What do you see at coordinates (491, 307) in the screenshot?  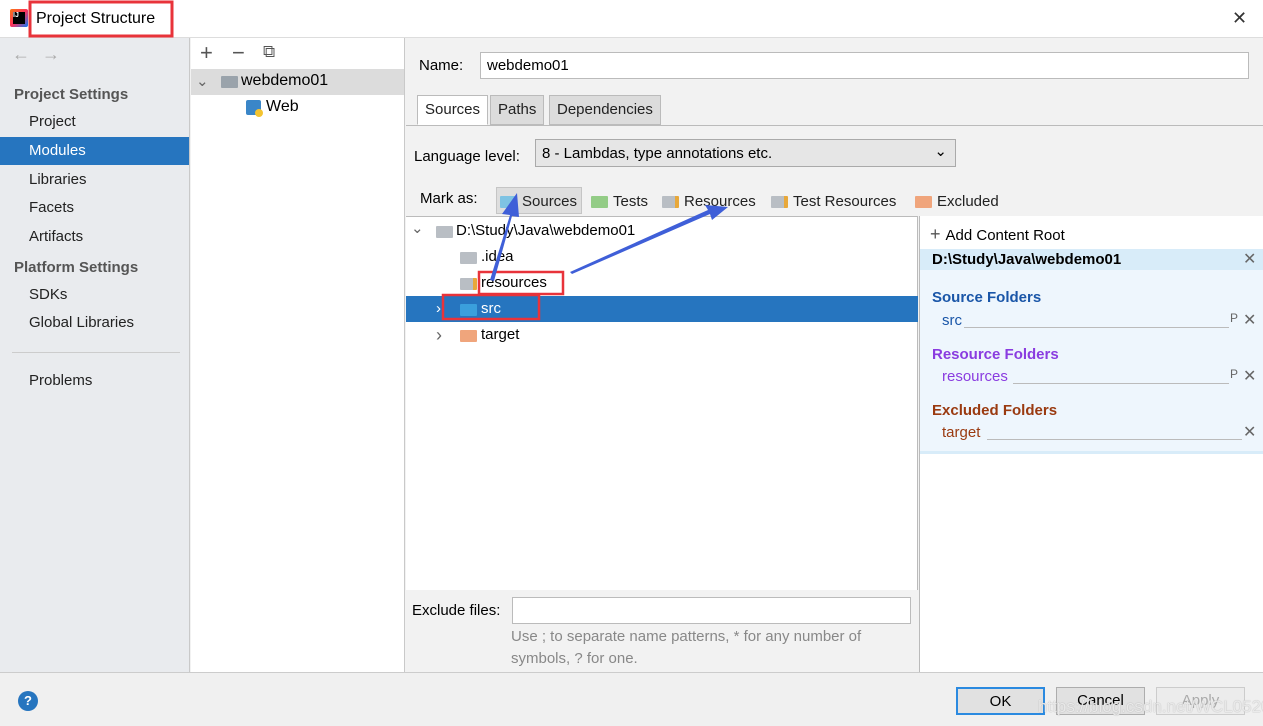 I see `src-highlight-box` at bounding box center [491, 307].